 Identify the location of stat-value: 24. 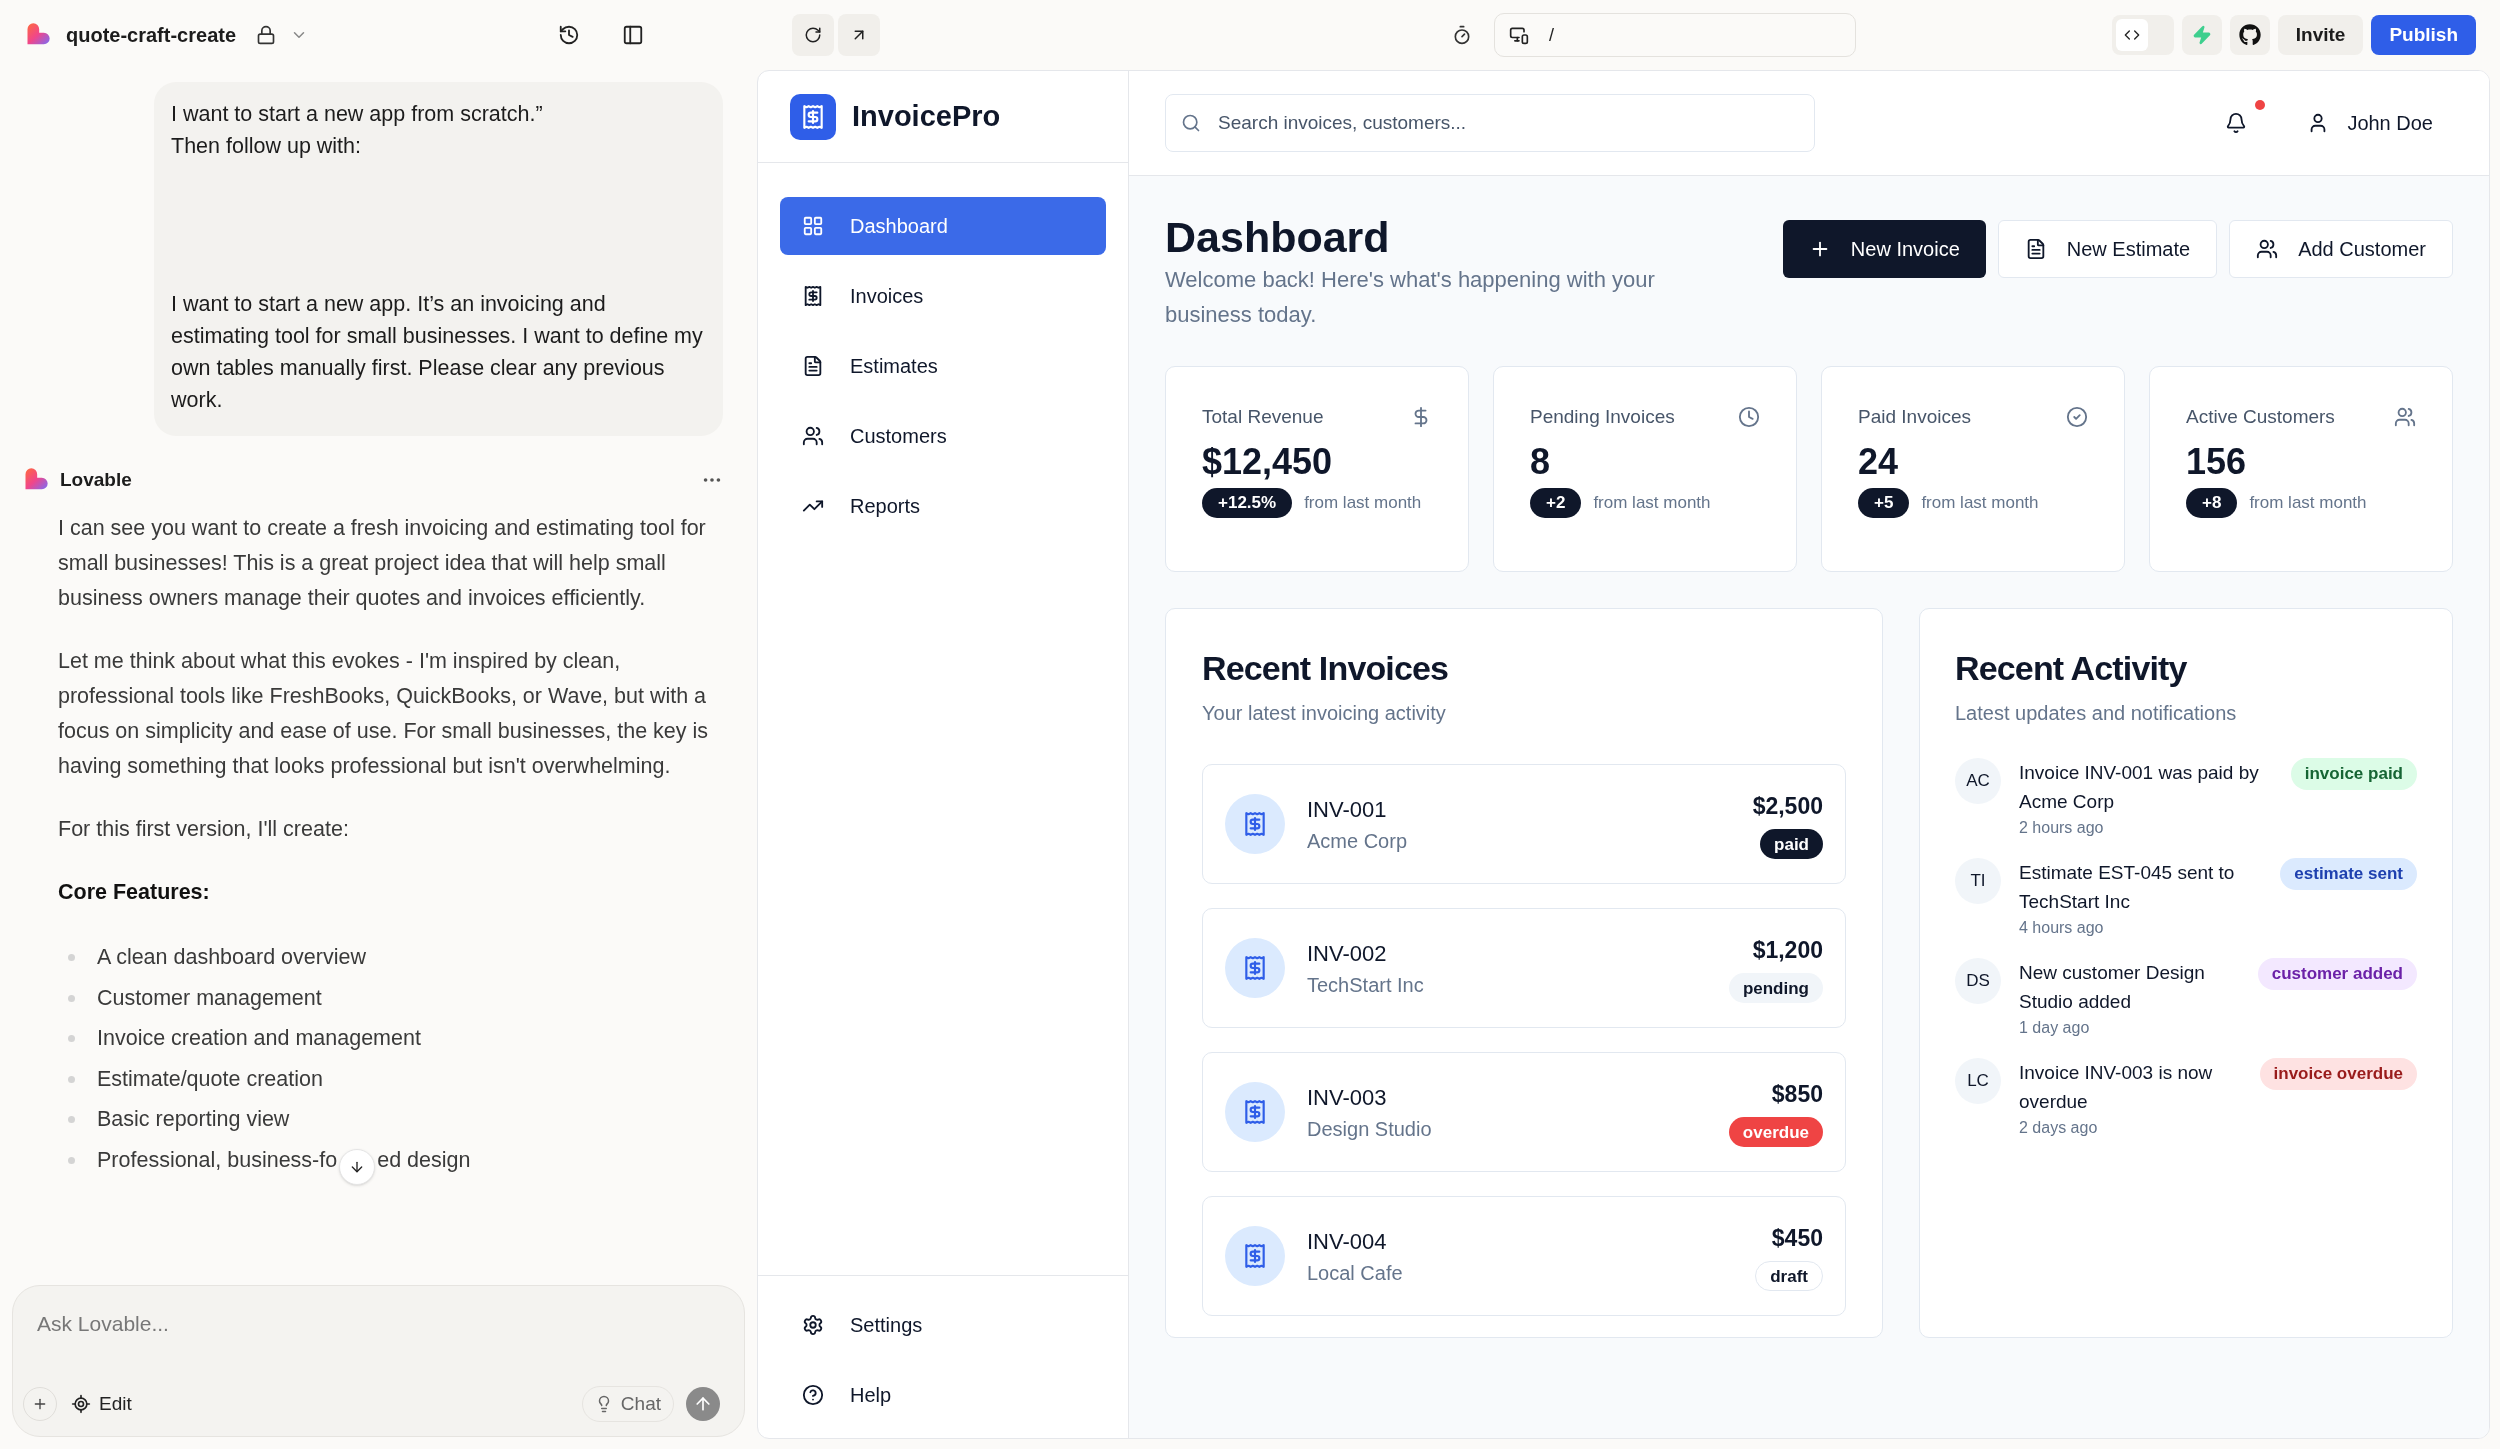
(1879, 461).